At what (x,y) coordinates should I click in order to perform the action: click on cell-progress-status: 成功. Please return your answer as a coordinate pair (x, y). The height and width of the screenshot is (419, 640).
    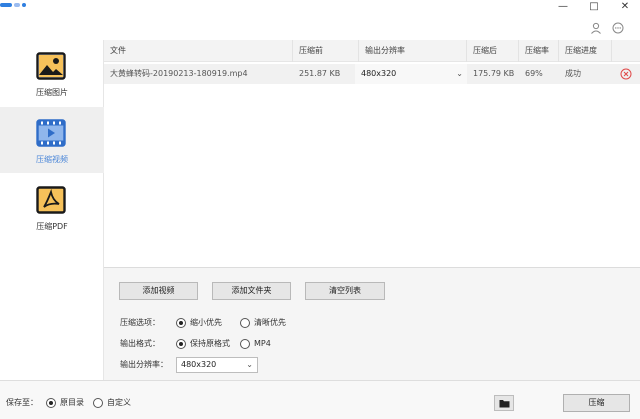
    Looking at the image, I should click on (573, 73).